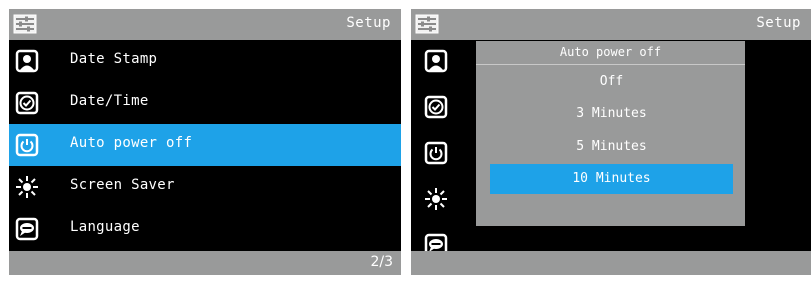 This screenshot has height=281, width=811. Describe the element at coordinates (109, 101) in the screenshot. I see `menu-item-label: Date/Time` at that location.